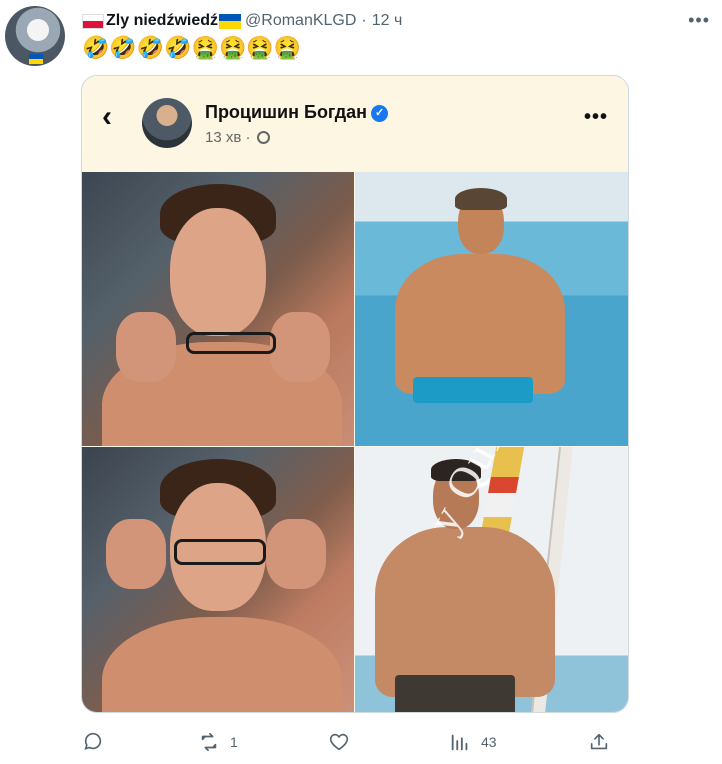 This screenshot has height=764, width=722. What do you see at coordinates (230, 21) in the screenshot?
I see `ukraine-flag-icon` at bounding box center [230, 21].